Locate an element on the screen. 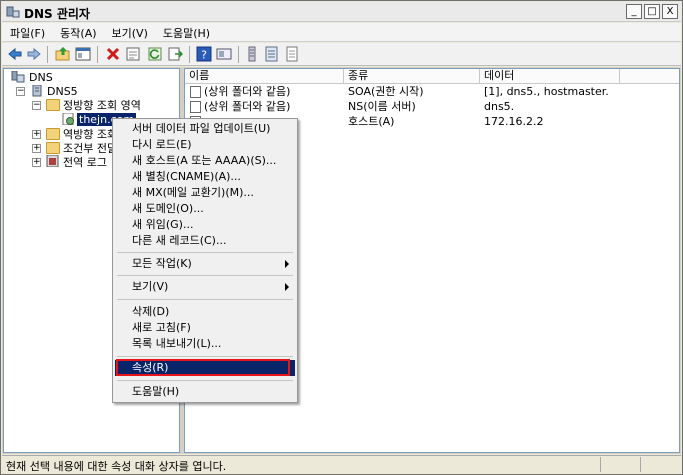  column-header-type: 종류 is located at coordinates (412, 76).